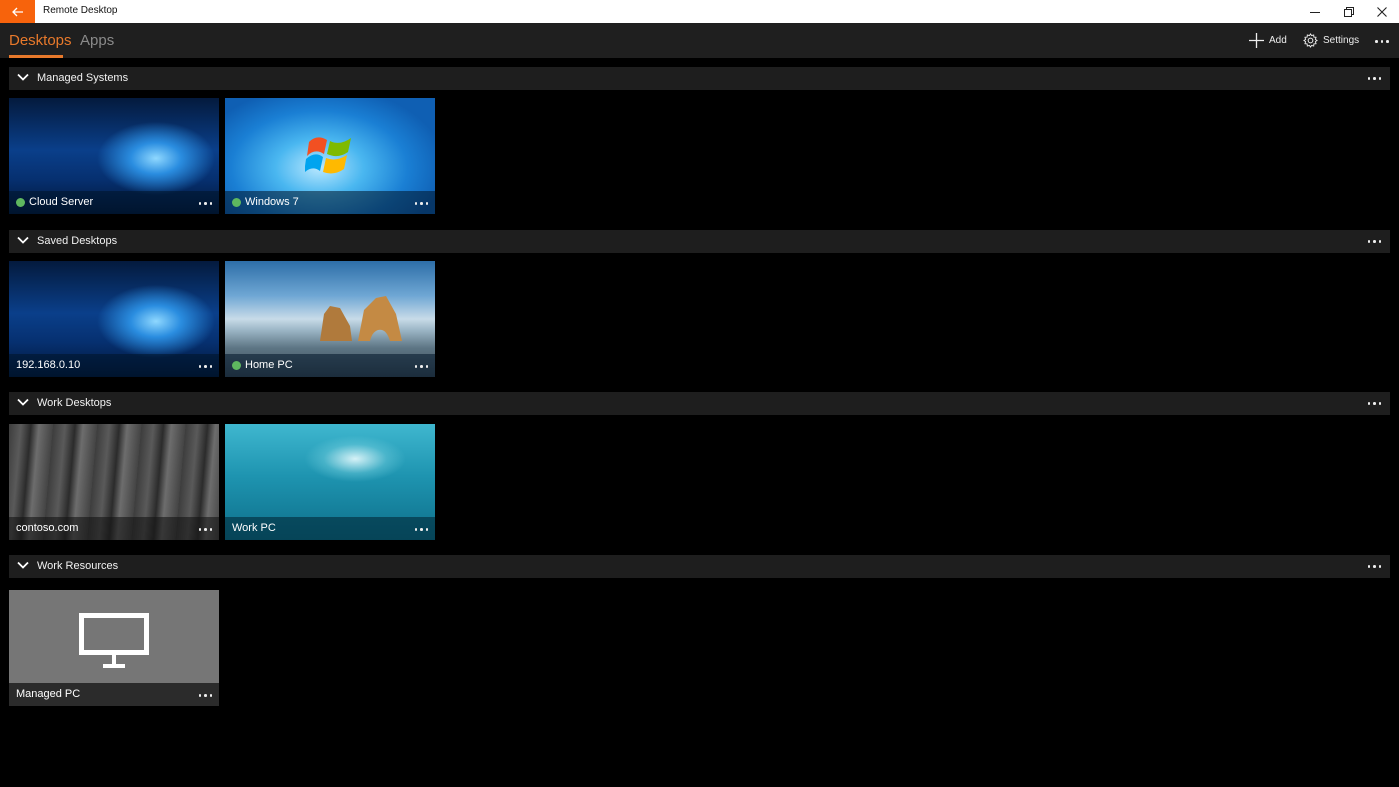  I want to click on desktop-tile: Managed PC, so click(114, 648).